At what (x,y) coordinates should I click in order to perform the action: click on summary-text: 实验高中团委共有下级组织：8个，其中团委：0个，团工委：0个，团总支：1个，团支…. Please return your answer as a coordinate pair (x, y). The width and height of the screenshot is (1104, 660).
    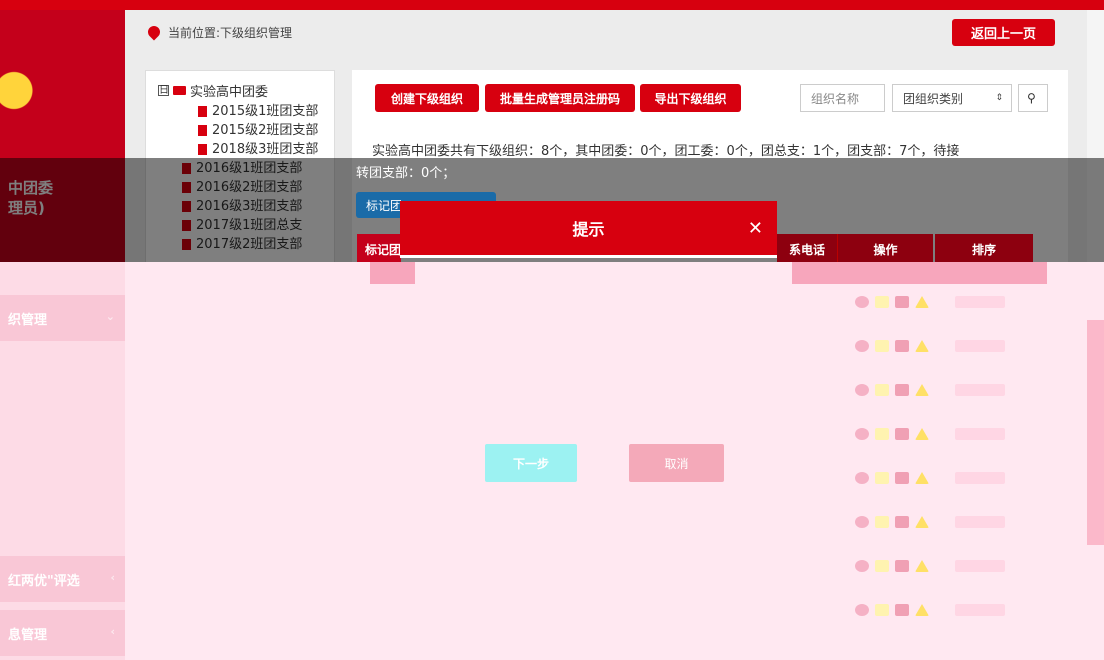
    Looking at the image, I should click on (665, 149).